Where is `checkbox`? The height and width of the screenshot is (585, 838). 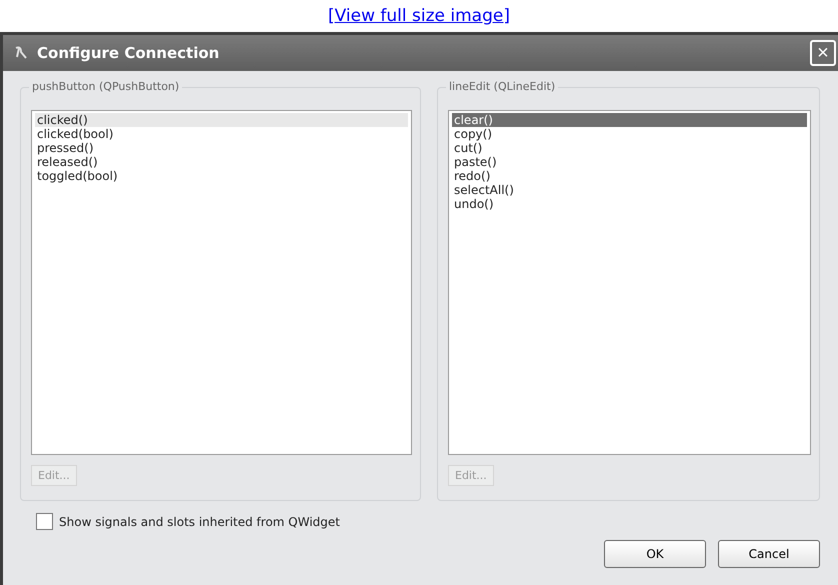 checkbox is located at coordinates (44, 521).